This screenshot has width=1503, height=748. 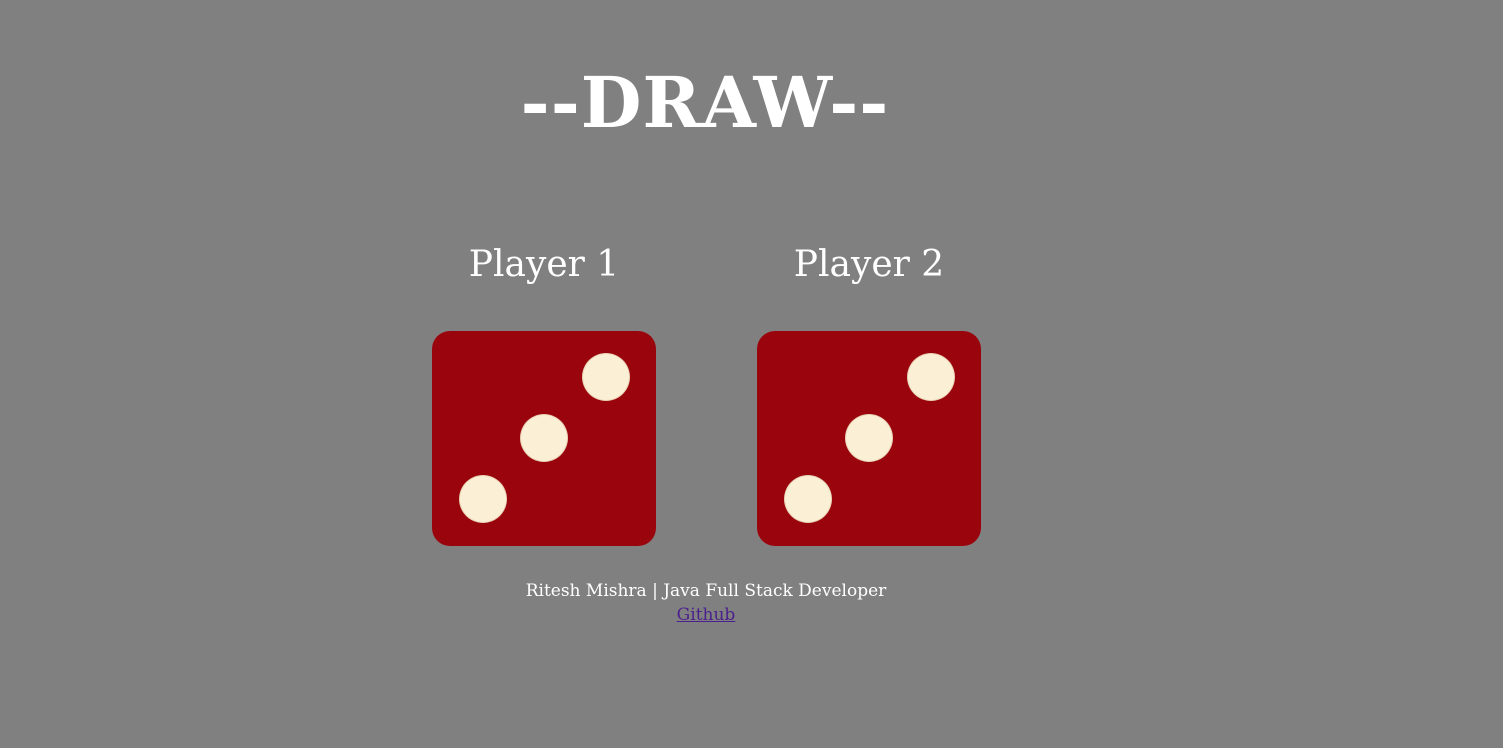 What do you see at coordinates (869, 264) in the screenshot?
I see `player-2-label: Player 2` at bounding box center [869, 264].